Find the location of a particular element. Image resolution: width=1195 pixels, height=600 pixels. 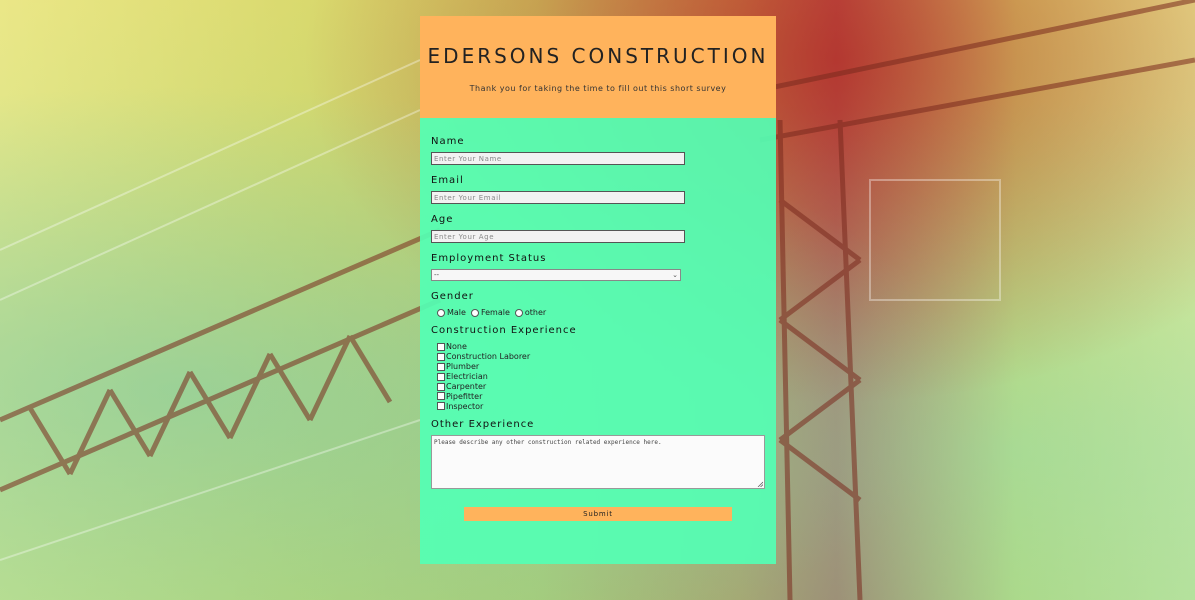

gender-label: Gender is located at coordinates (452, 296).